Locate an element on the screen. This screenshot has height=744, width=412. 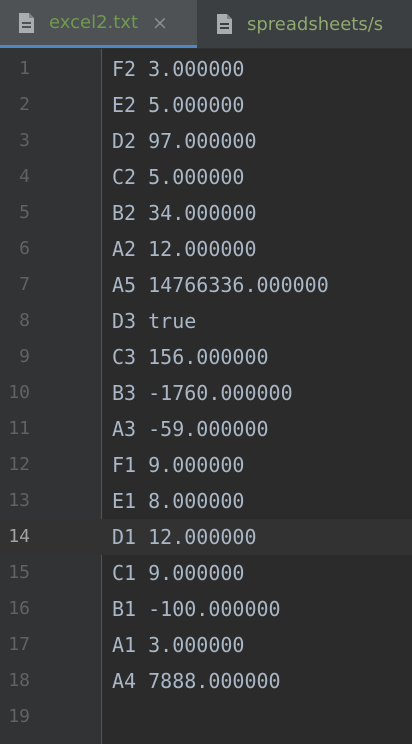
code-line: 12 F1 9.000000 is located at coordinates (206, 465).